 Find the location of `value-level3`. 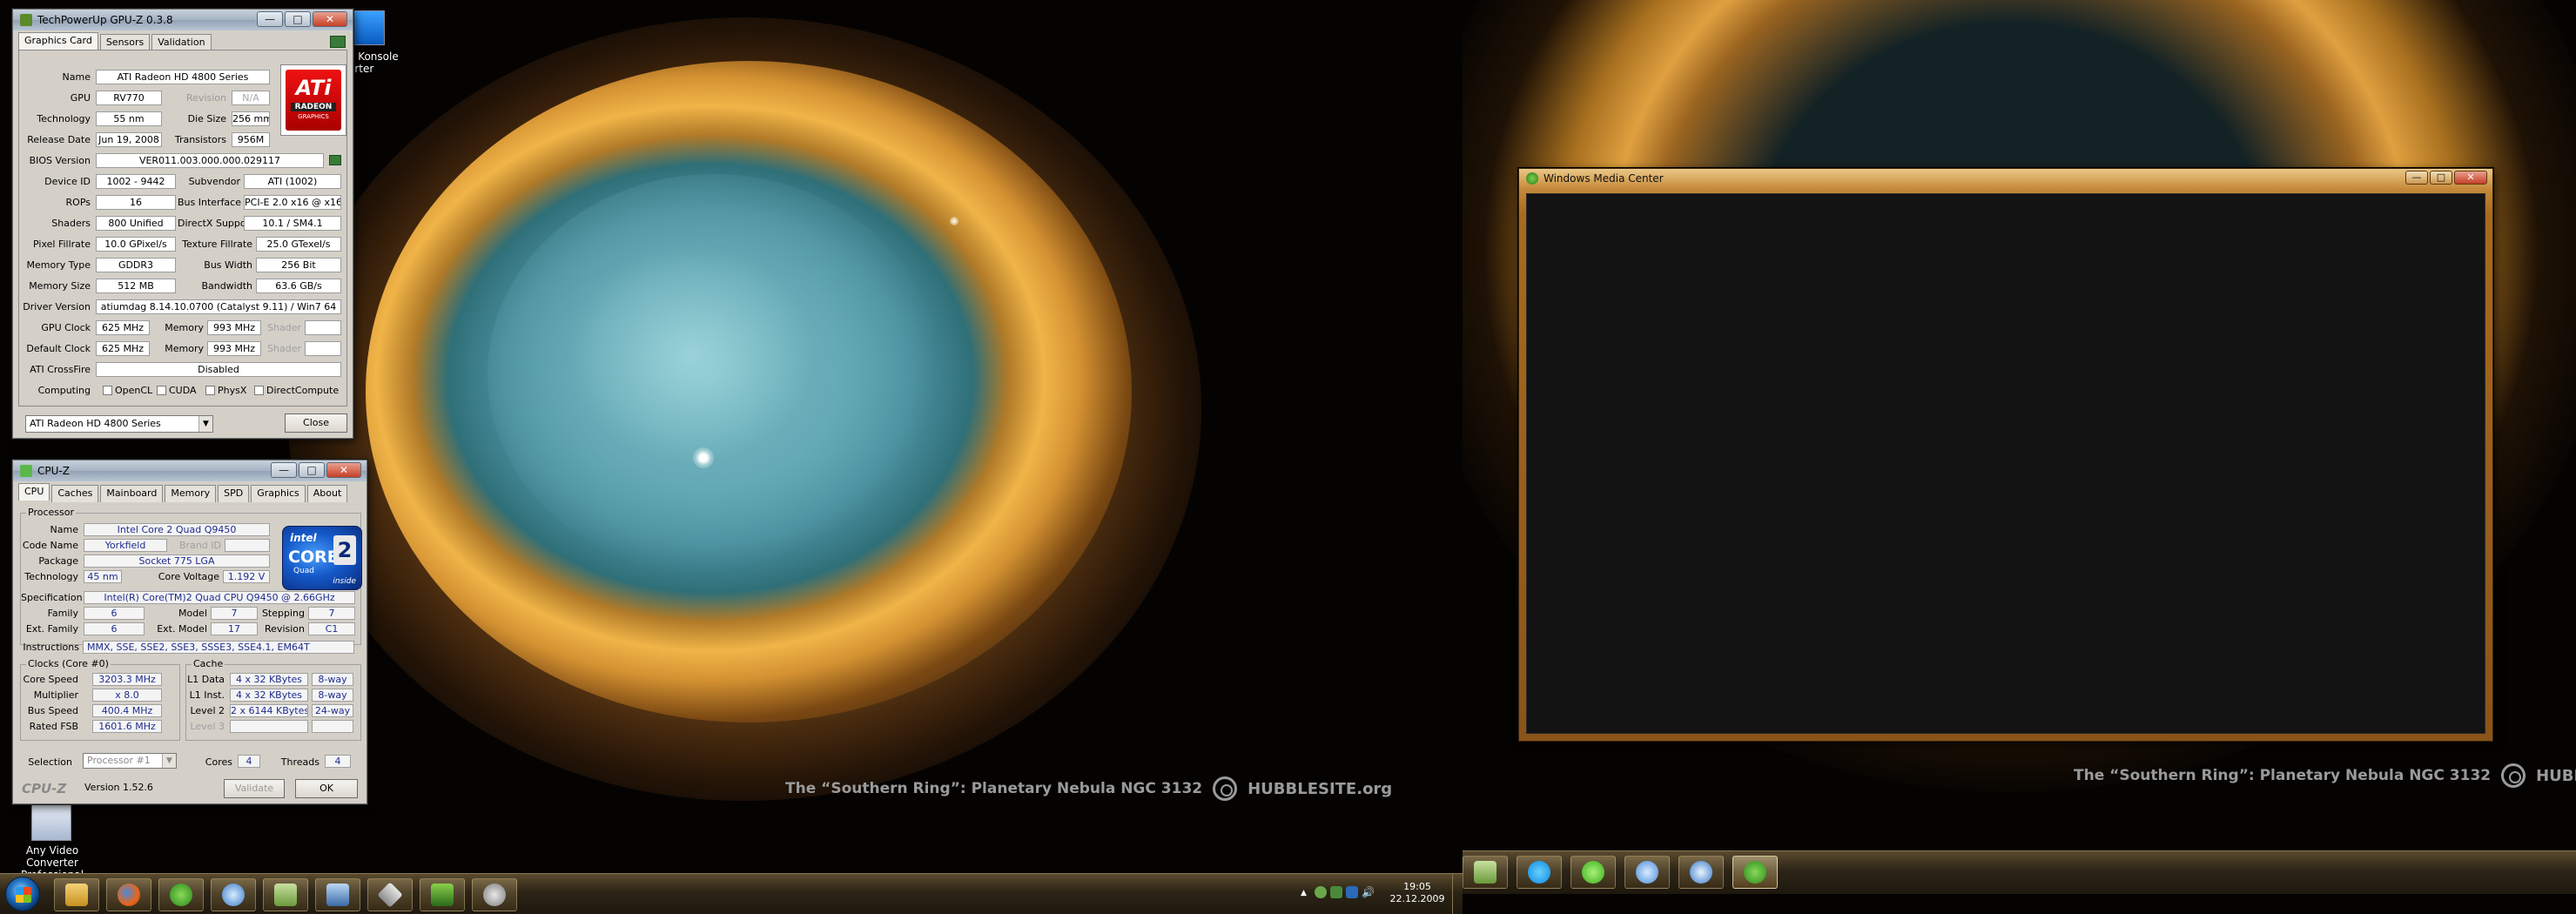

value-level3 is located at coordinates (269, 726).